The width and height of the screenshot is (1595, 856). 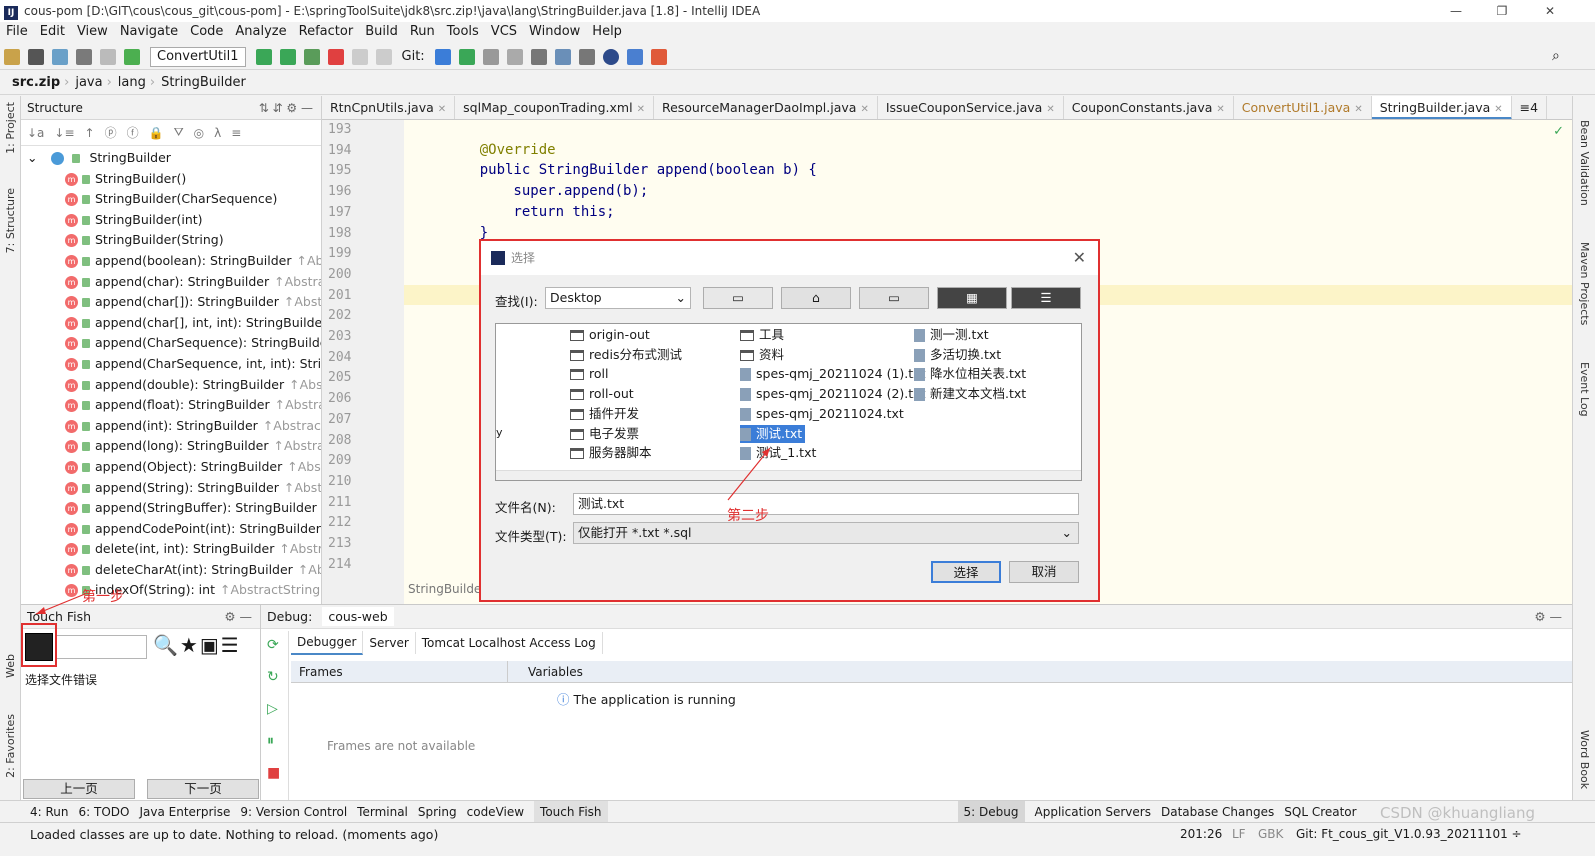 What do you see at coordinates (766, 107) in the screenshot?
I see `editor-tab: ResourceManagerDaoImpl.java ✕` at bounding box center [766, 107].